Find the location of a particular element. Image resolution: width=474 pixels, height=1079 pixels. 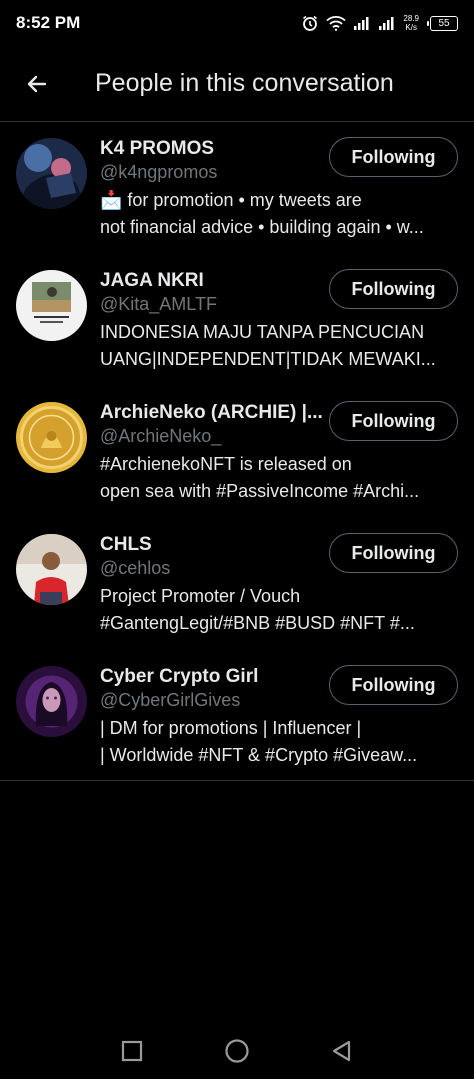

status-time: 8:52 PM is located at coordinates (48, 22).